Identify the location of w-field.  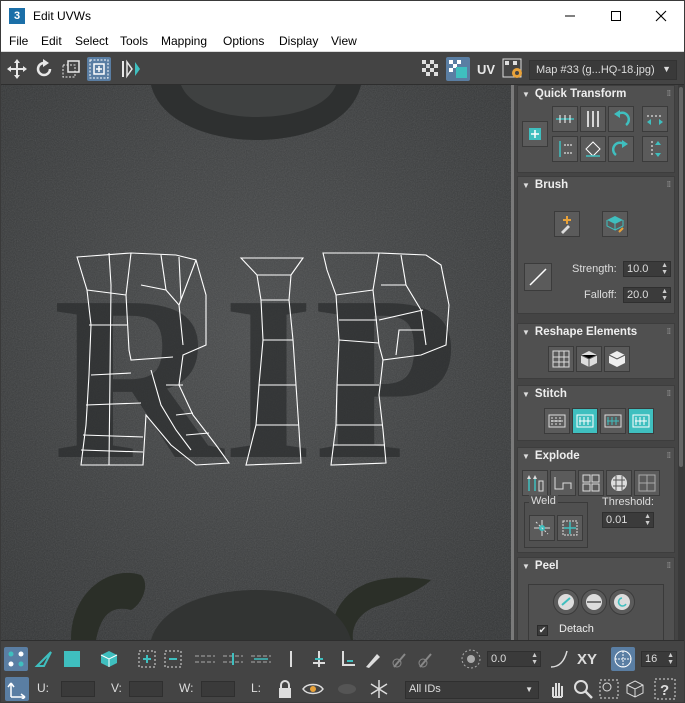
(218, 689).